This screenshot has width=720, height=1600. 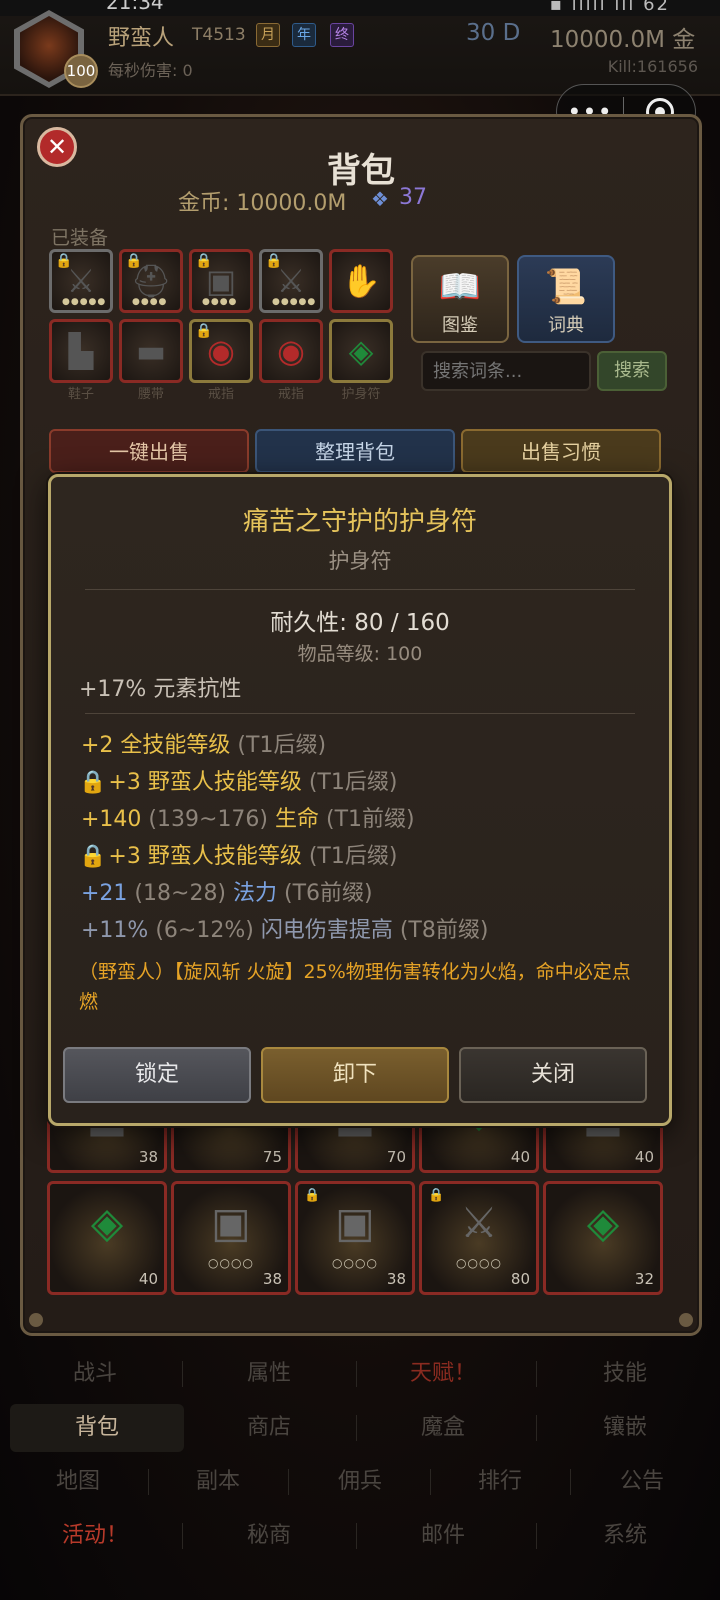 What do you see at coordinates (342, 35) in the screenshot?
I see `tag-final: 终` at bounding box center [342, 35].